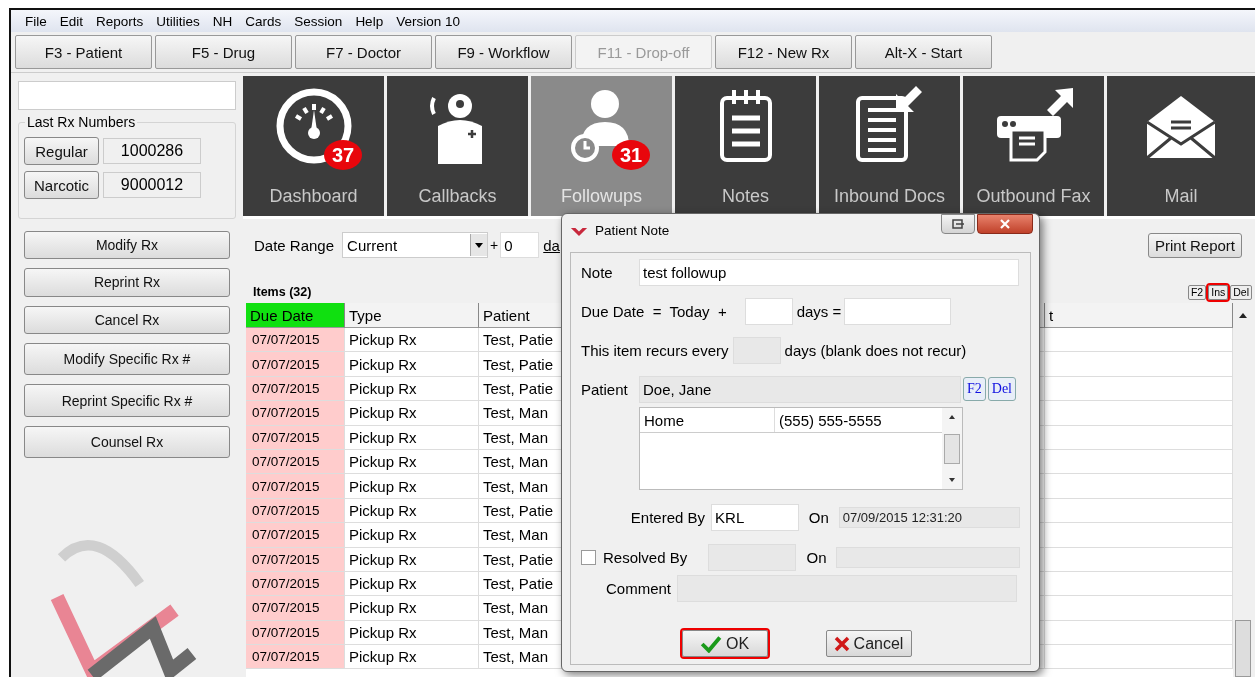  What do you see at coordinates (745, 146) in the screenshot?
I see `dashboard-tile: Notes` at bounding box center [745, 146].